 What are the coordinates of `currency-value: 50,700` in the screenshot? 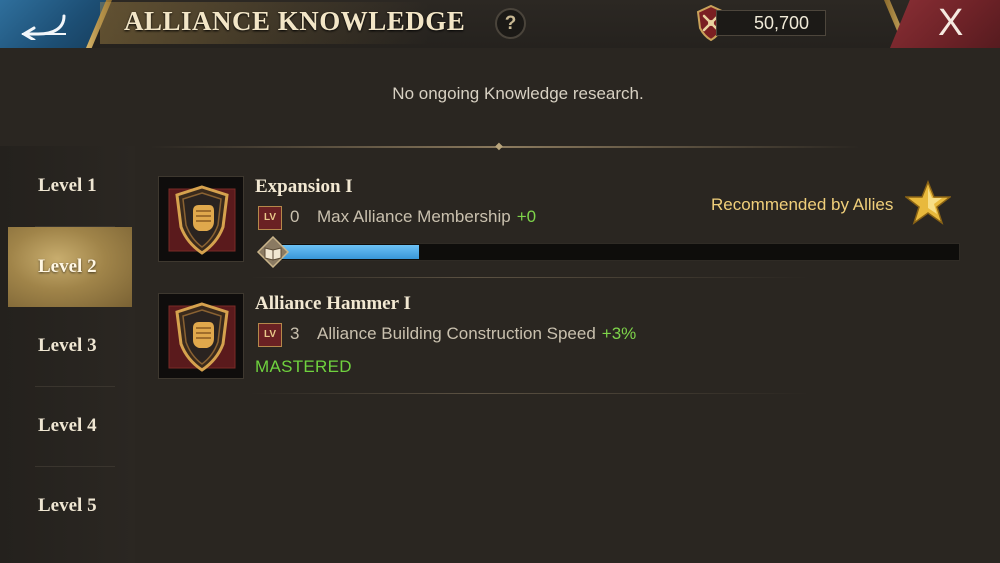 It's located at (771, 23).